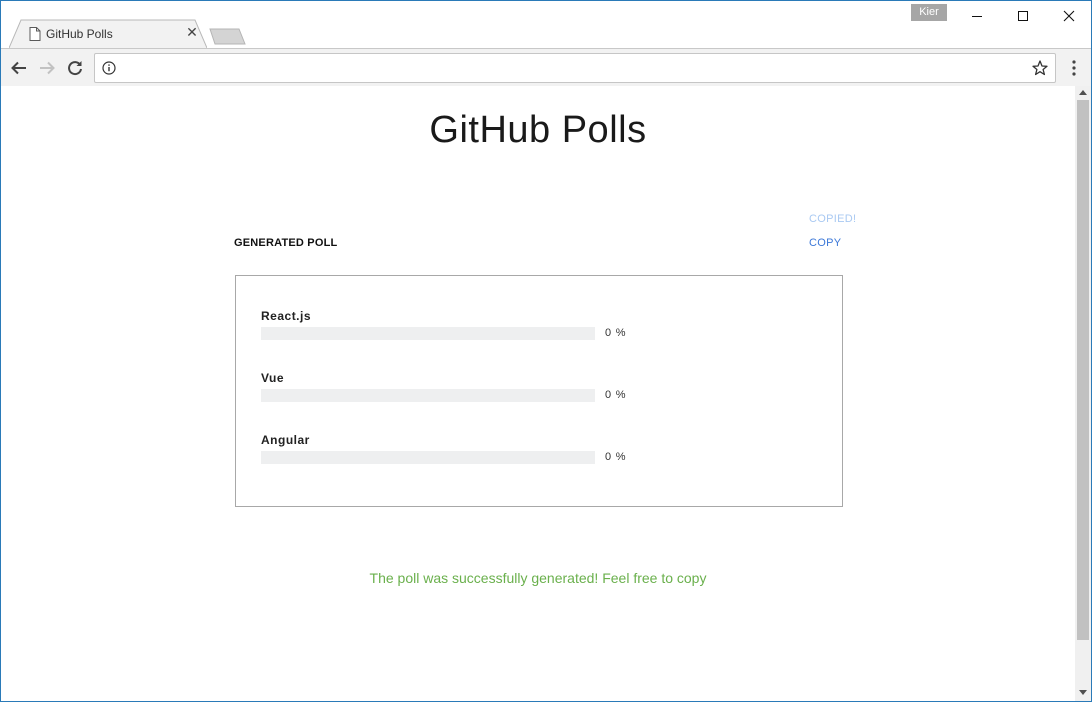 Image resolution: width=1092 pixels, height=702 pixels. I want to click on copy-button: COPY, so click(825, 243).